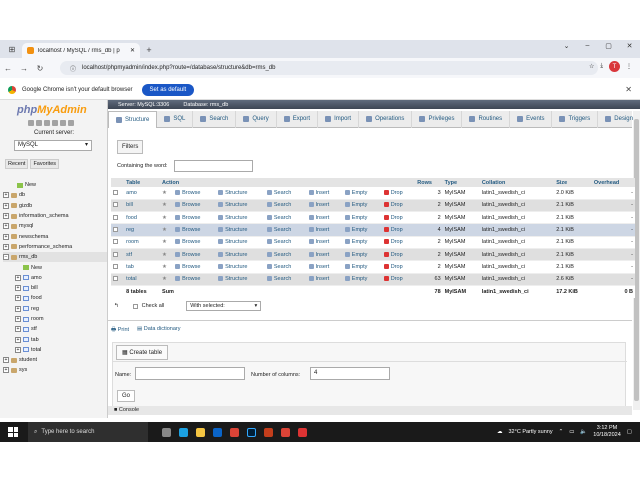 The image size is (640, 480). Describe the element at coordinates (142, 267) in the screenshot. I see `table-name-link: tab` at that location.